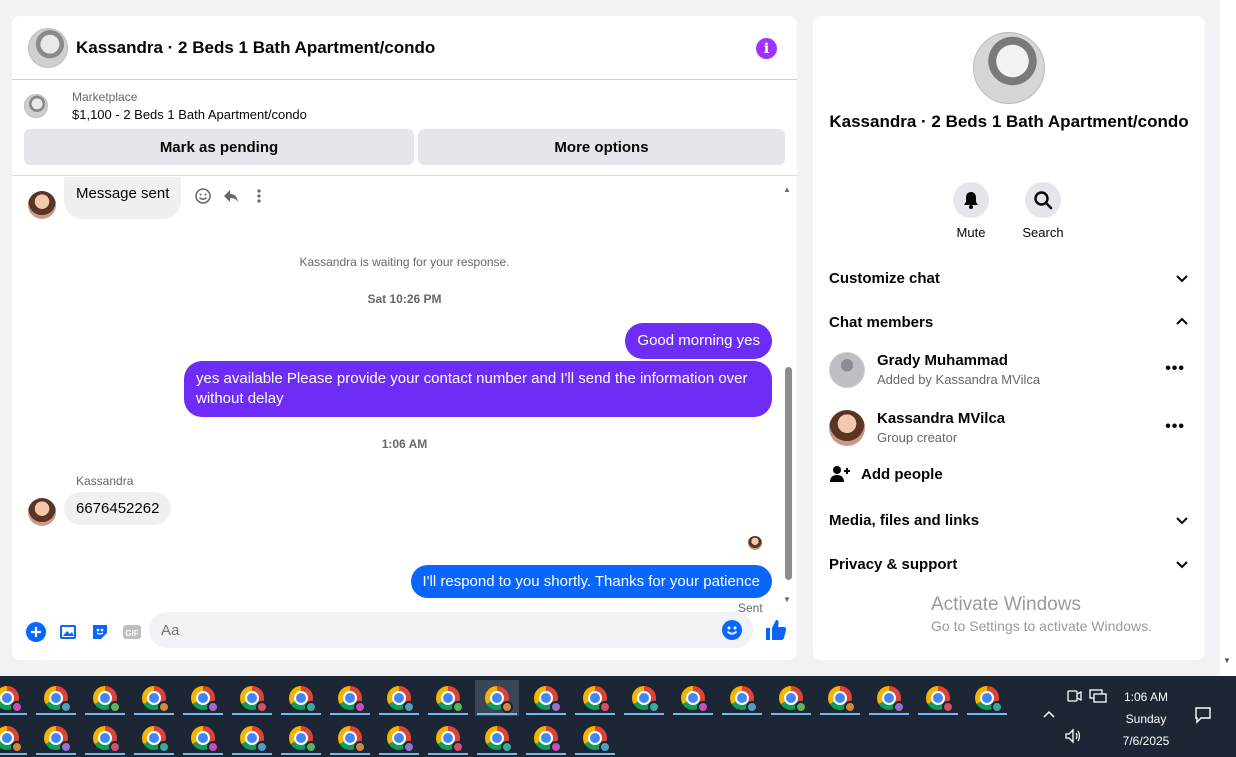 Image resolution: width=1236 pixels, height=757 pixels. Describe the element at coordinates (766, 48) in the screenshot. I see `info-icon: i` at that location.